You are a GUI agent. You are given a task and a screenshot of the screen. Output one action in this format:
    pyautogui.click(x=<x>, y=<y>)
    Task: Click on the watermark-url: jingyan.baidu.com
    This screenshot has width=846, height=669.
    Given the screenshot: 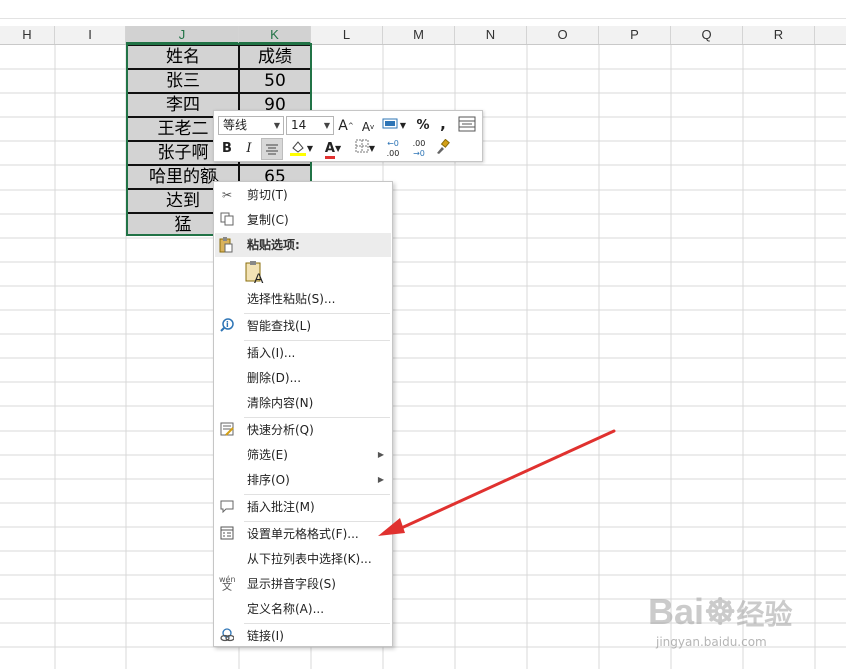 What is the action you would take?
    pyautogui.click(x=711, y=642)
    